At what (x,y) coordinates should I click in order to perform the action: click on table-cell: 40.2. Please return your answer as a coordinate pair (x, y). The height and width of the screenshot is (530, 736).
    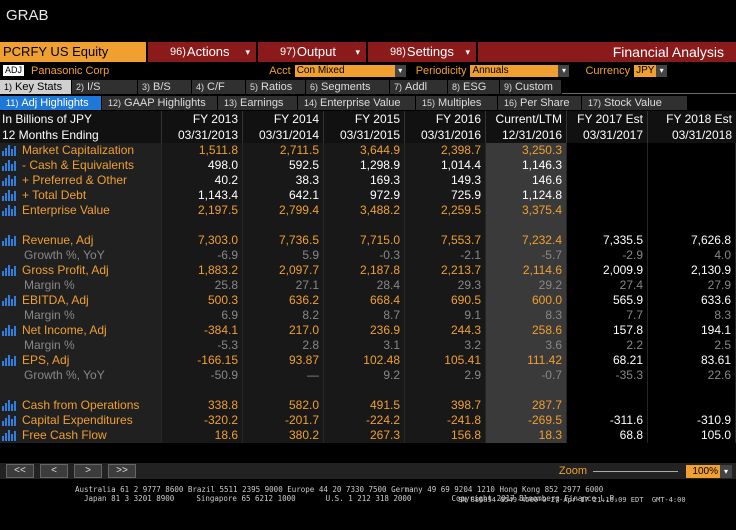
    Looking at the image, I should click on (202, 180).